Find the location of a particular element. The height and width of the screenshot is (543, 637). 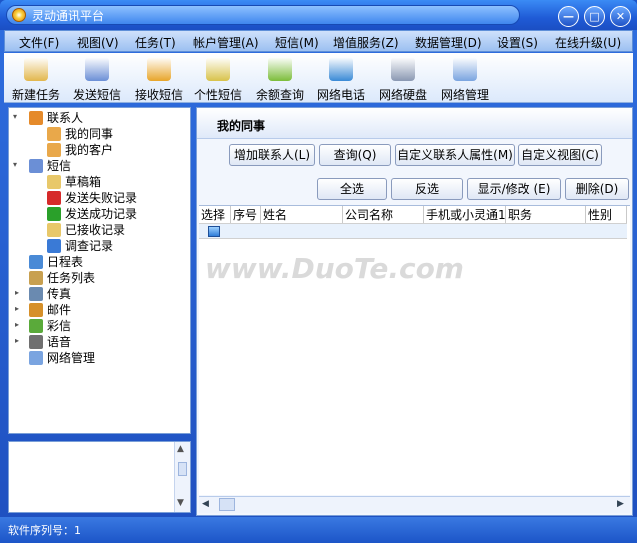

survey-icon is located at coordinates (54, 245).